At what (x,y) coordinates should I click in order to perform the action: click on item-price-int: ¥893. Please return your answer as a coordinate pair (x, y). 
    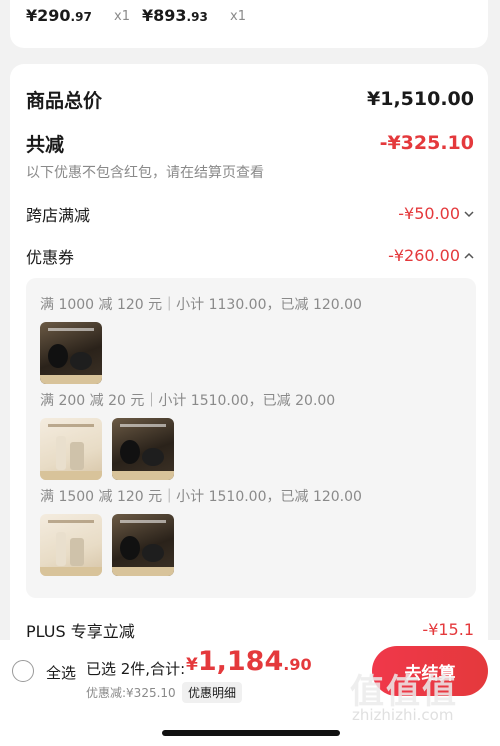
    Looking at the image, I should click on (164, 15).